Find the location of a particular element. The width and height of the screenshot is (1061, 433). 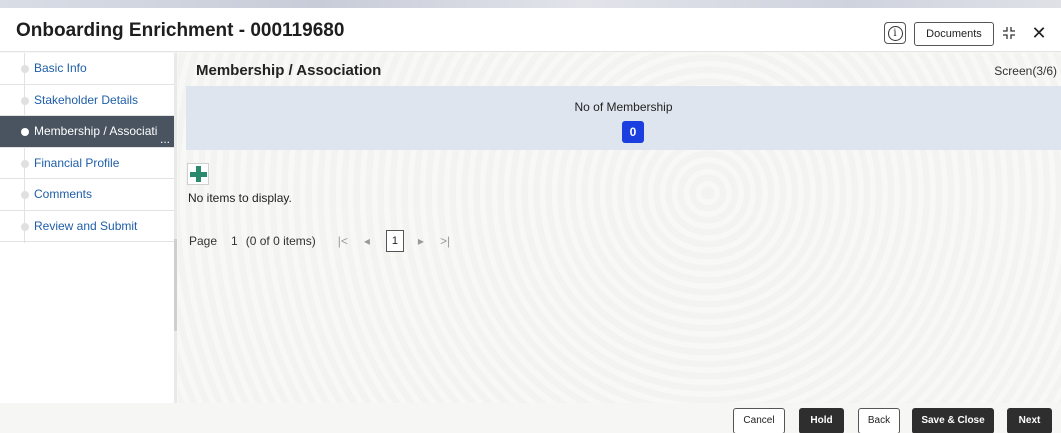

sidebar-item-financial-profile: Financial Profile is located at coordinates (87, 163).